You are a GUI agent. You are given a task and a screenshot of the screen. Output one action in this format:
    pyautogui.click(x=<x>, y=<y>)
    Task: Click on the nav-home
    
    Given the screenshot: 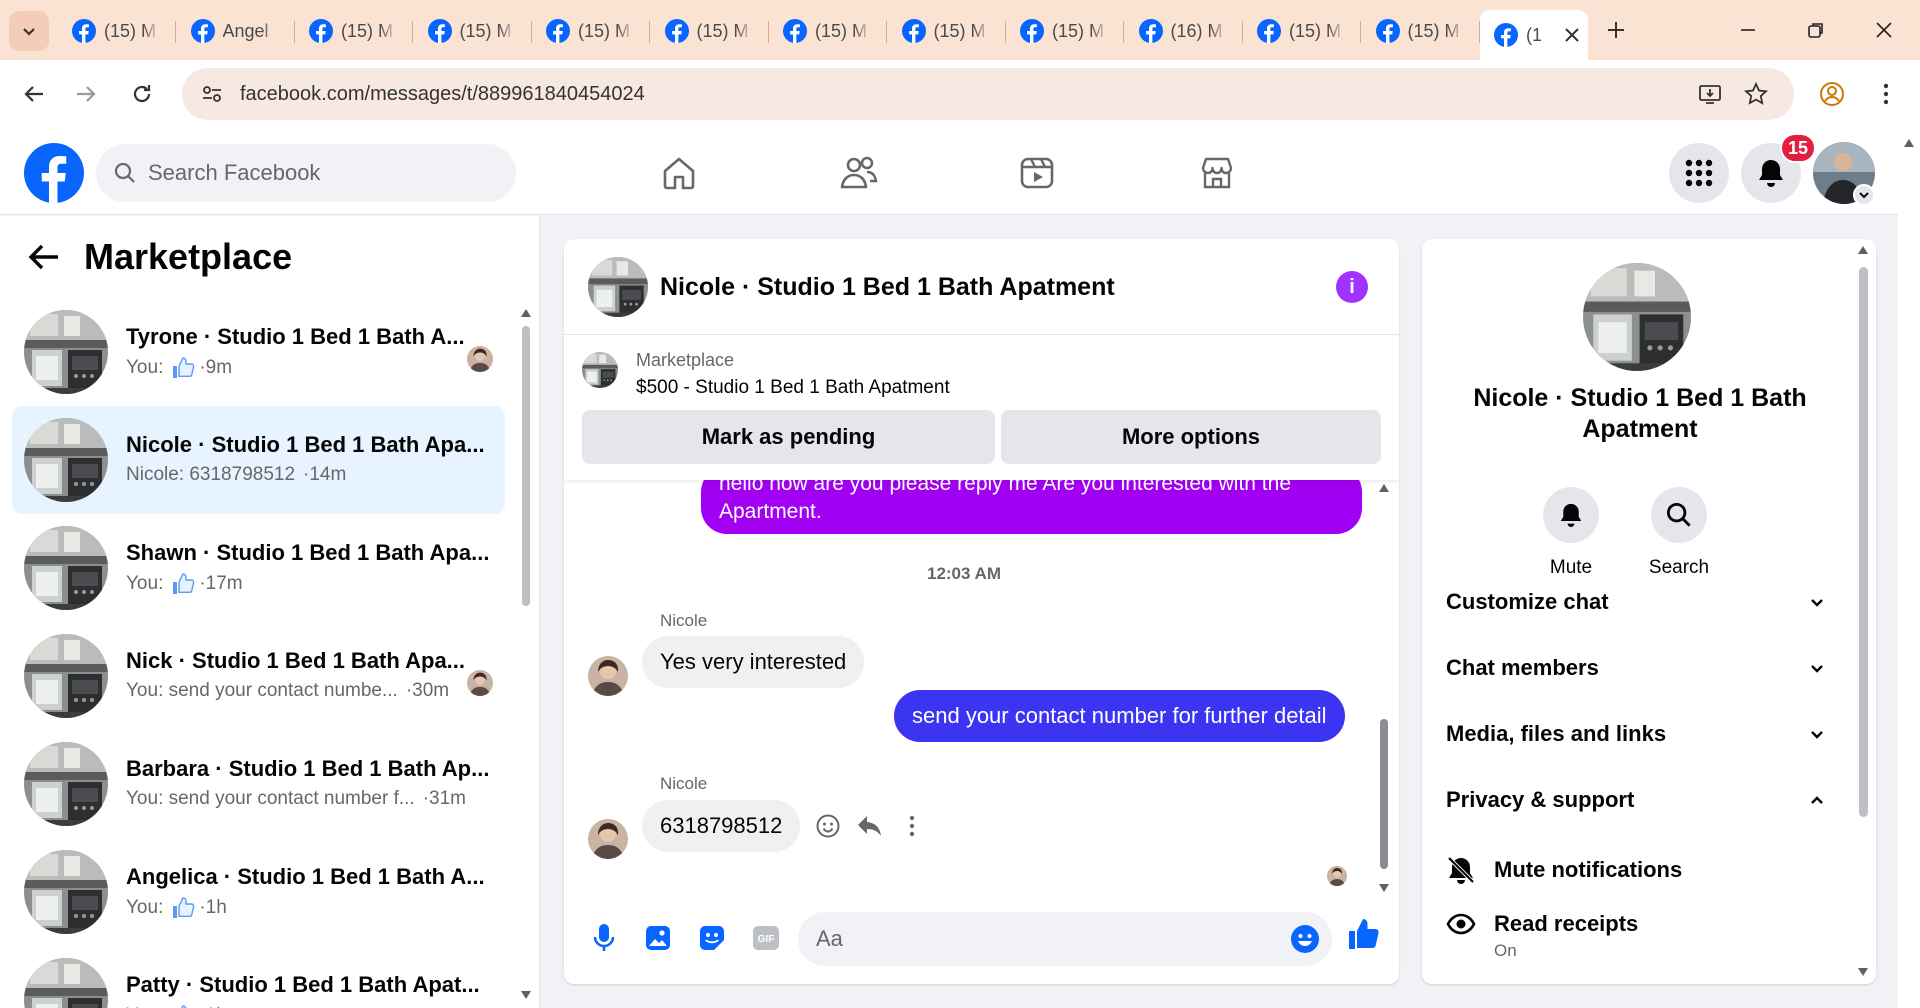 What is the action you would take?
    pyautogui.click(x=679, y=173)
    